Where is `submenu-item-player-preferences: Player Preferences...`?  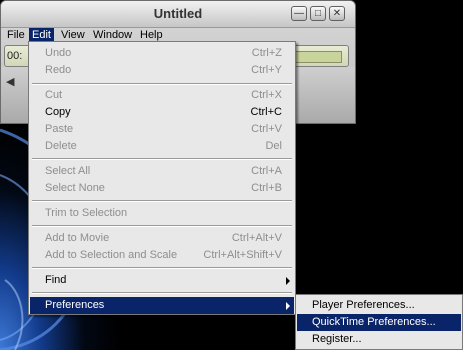
submenu-item-player-preferences: Player Preferences... is located at coordinates (379, 305).